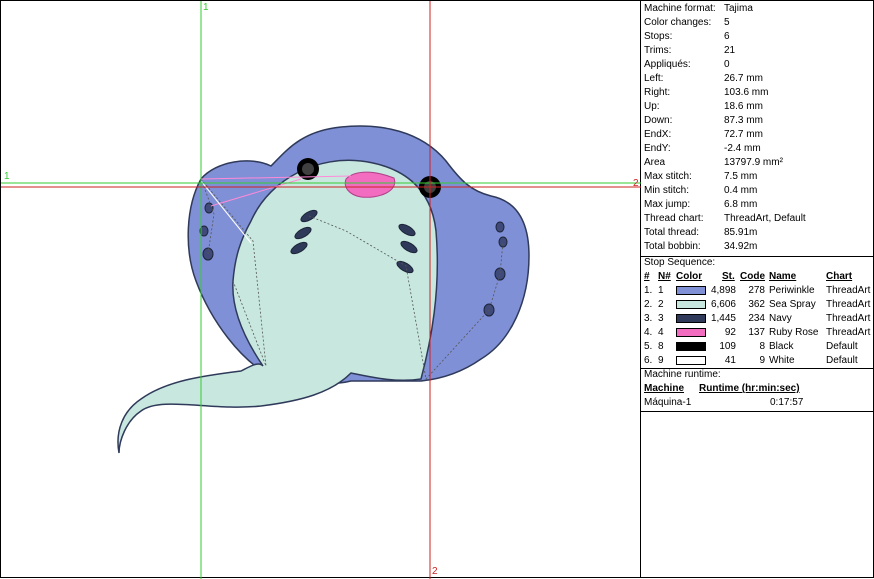 This screenshot has height=579, width=874. I want to click on stop-index: 4., so click(648, 332).